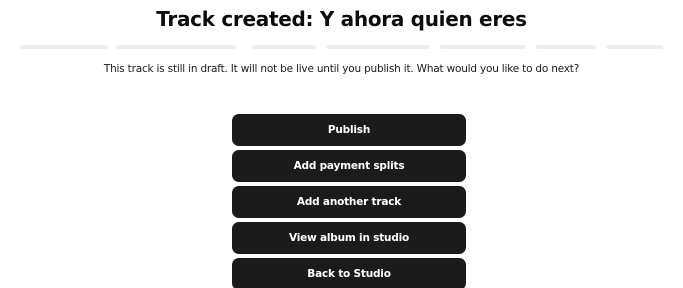 The image size is (683, 288). I want to click on page-title: Track created: Y ahora quien eres, so click(341, 19).